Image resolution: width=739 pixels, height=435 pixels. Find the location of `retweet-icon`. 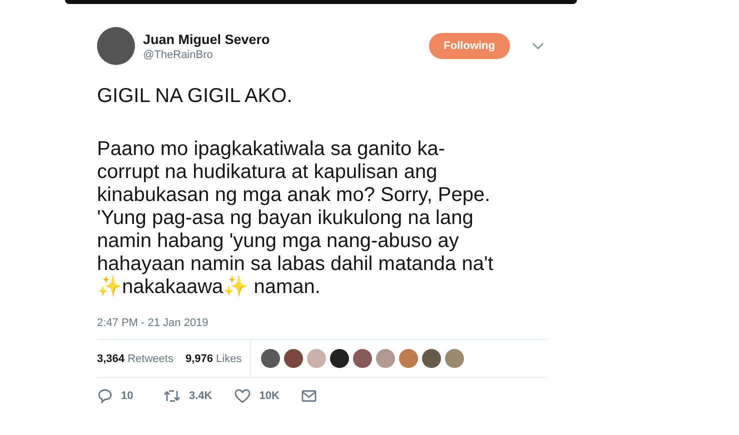

retweet-icon is located at coordinates (172, 396).